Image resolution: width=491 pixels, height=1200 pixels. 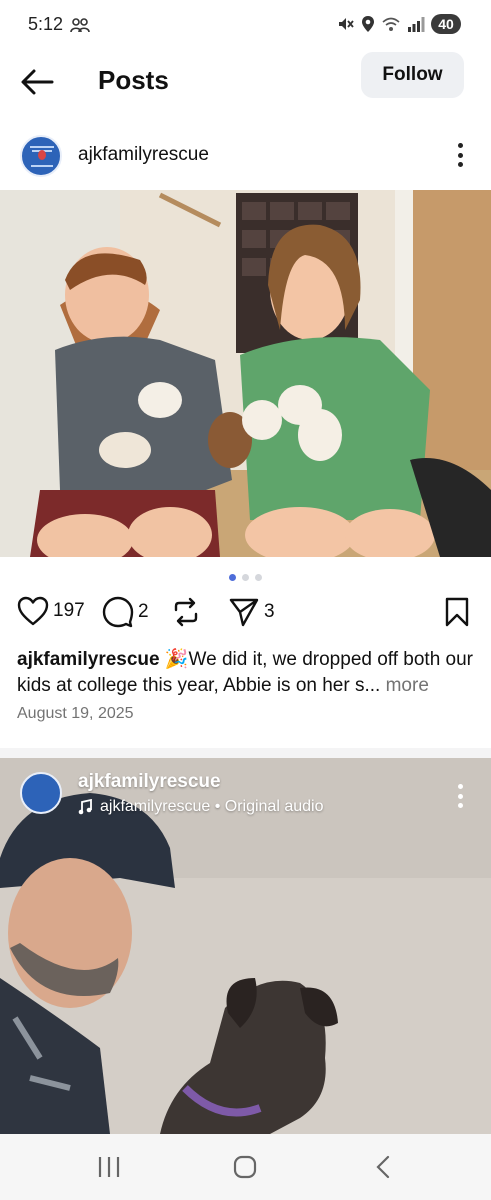 What do you see at coordinates (149, 782) in the screenshot?
I see `reel-username: ajkfamilyrescue` at bounding box center [149, 782].